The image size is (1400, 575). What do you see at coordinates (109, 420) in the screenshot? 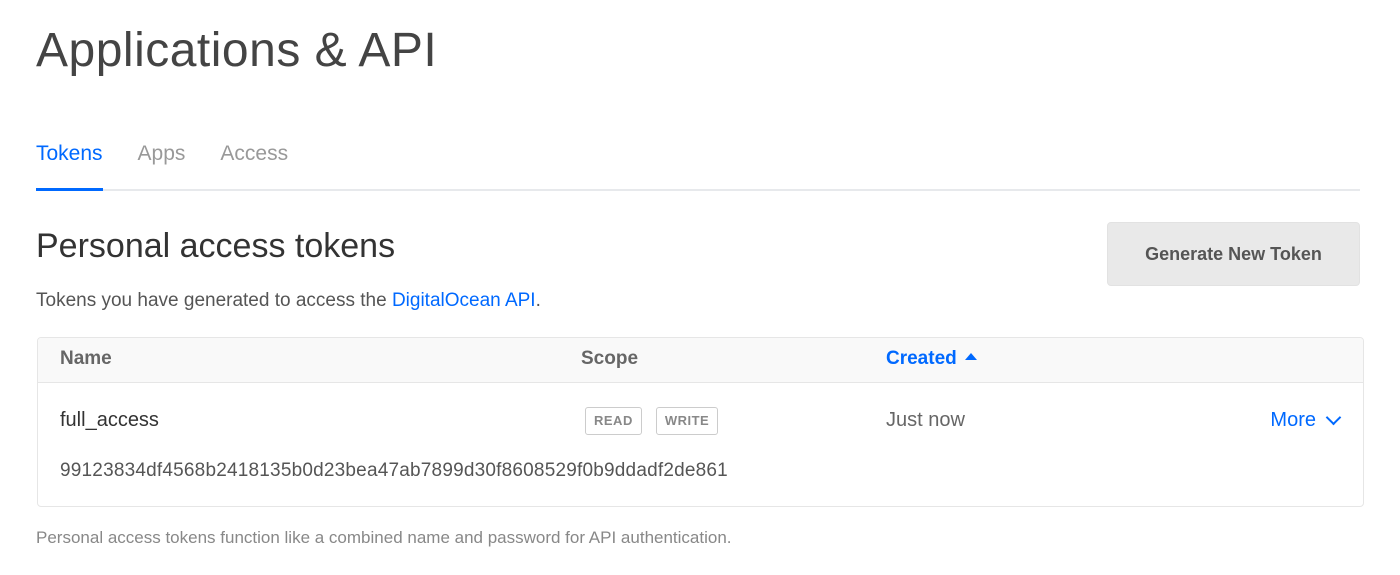
I see `token-name: full_access` at bounding box center [109, 420].